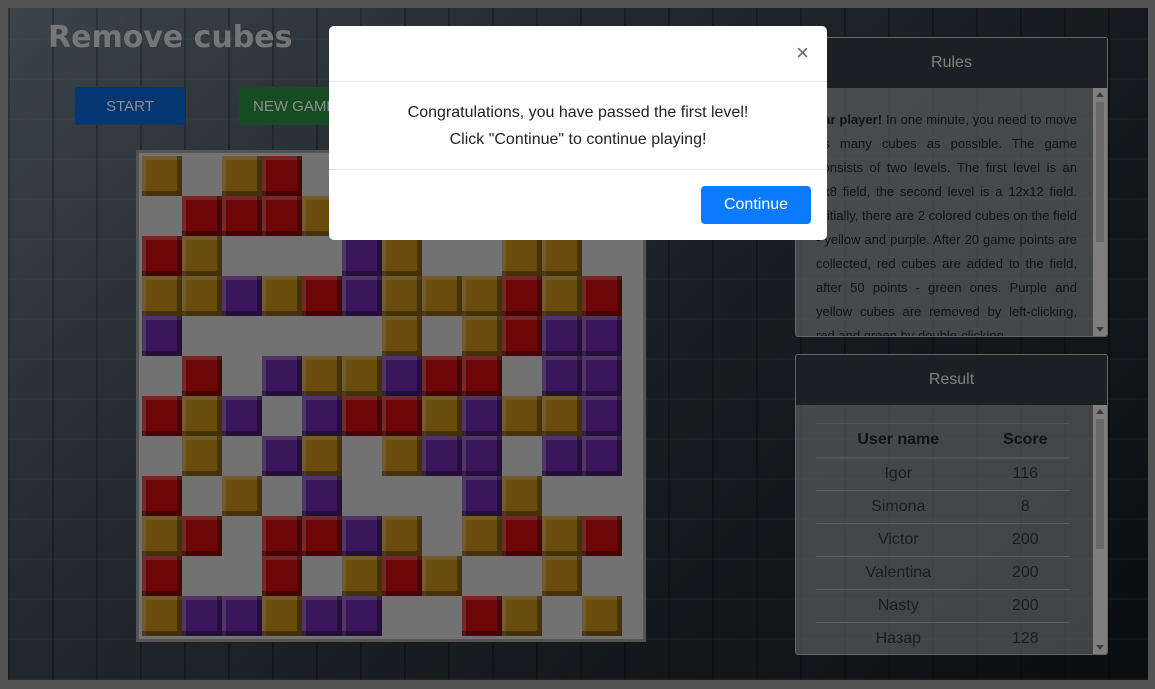  I want to click on close-icon: ×, so click(802, 53).